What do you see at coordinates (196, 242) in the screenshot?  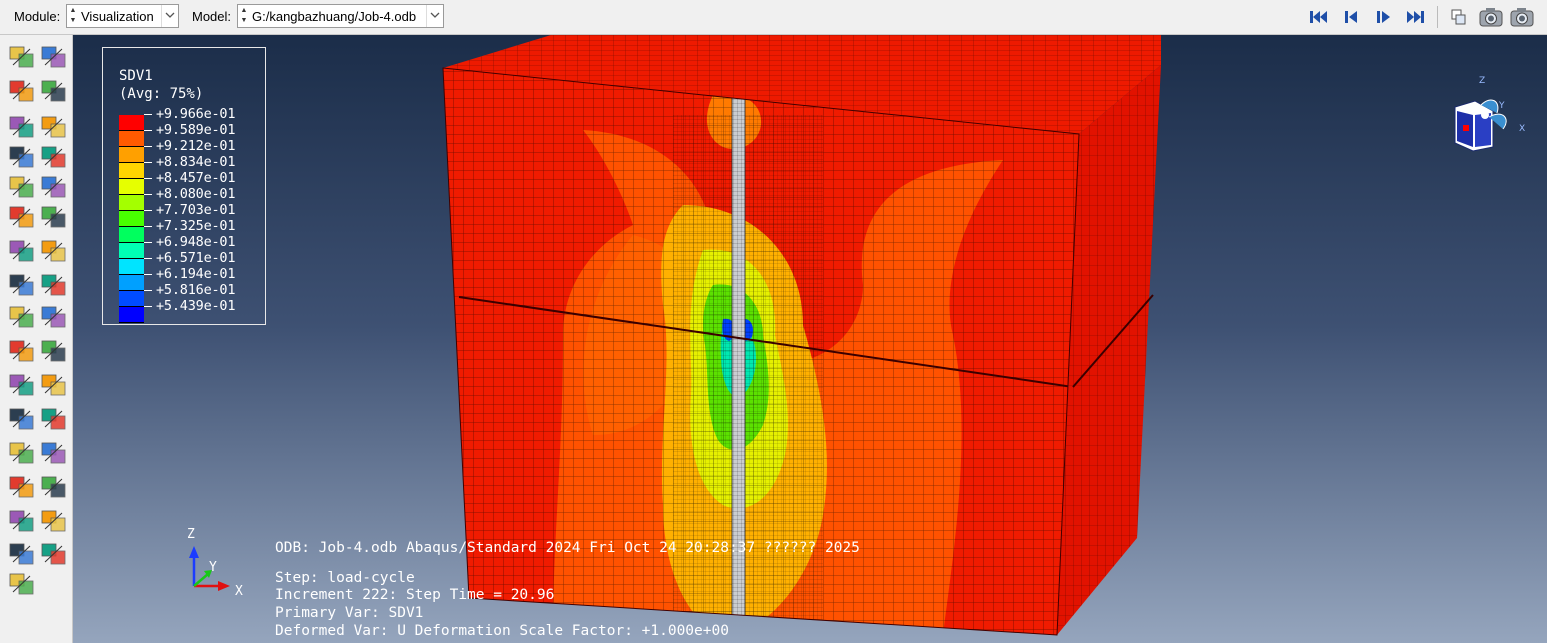 I see `legend-label: +6.948e-01` at bounding box center [196, 242].